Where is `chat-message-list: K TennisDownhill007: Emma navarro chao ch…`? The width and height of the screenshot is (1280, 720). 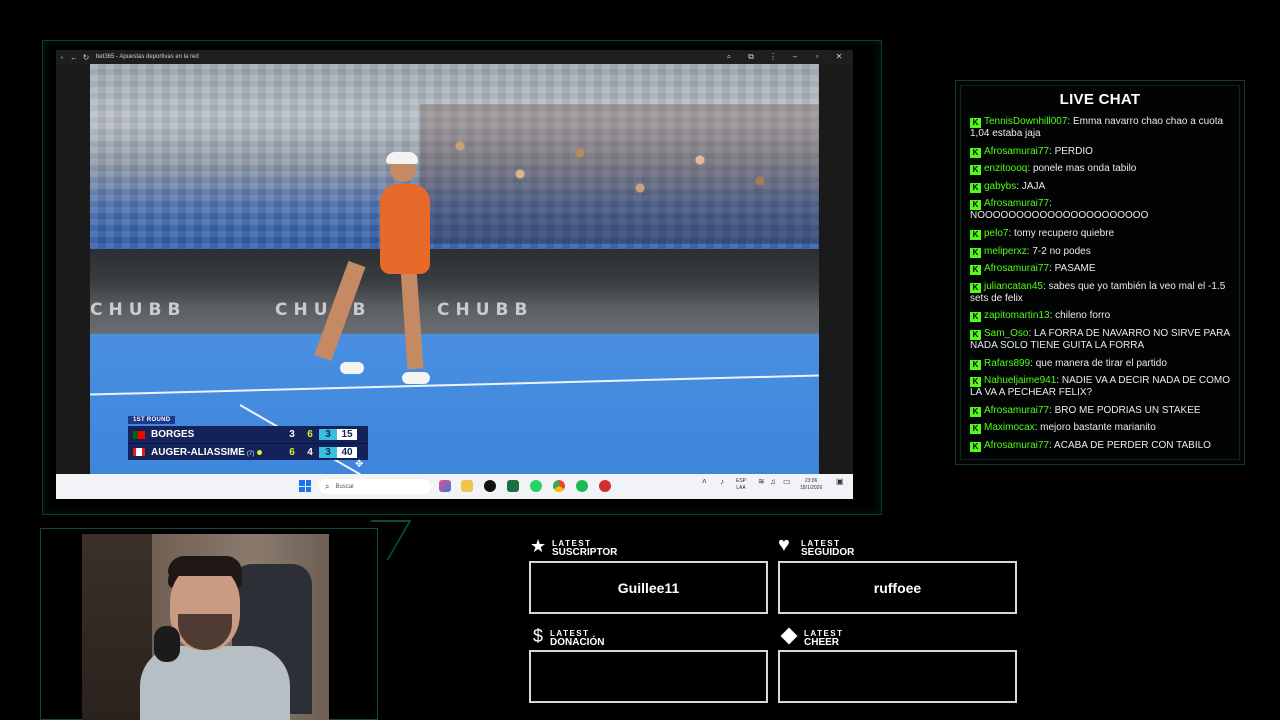 chat-message-list: K TennisDownhill007: Emma navarro chao ch… is located at coordinates (1100, 284).